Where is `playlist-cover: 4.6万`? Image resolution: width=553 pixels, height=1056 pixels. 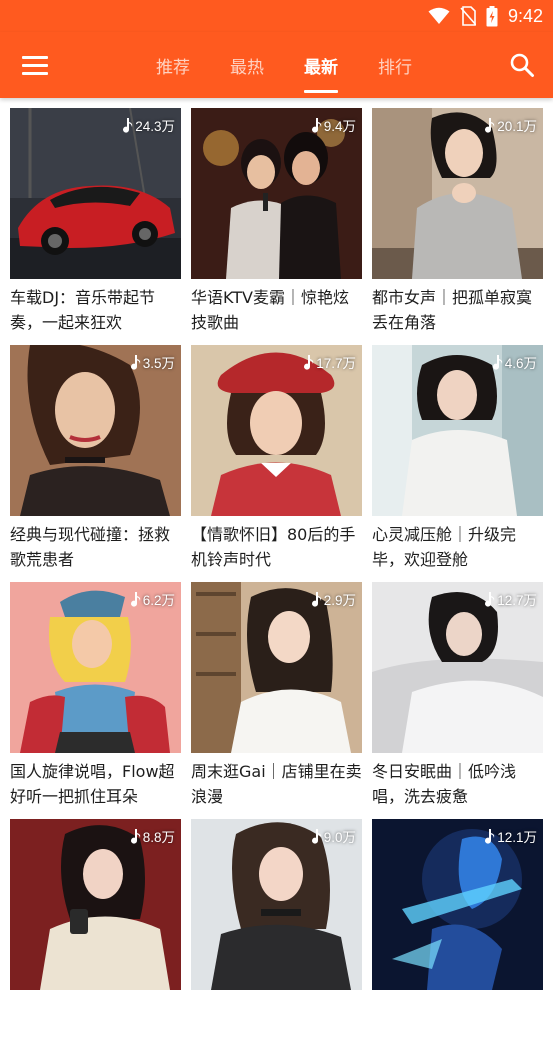 playlist-cover: 4.6万 is located at coordinates (457, 430).